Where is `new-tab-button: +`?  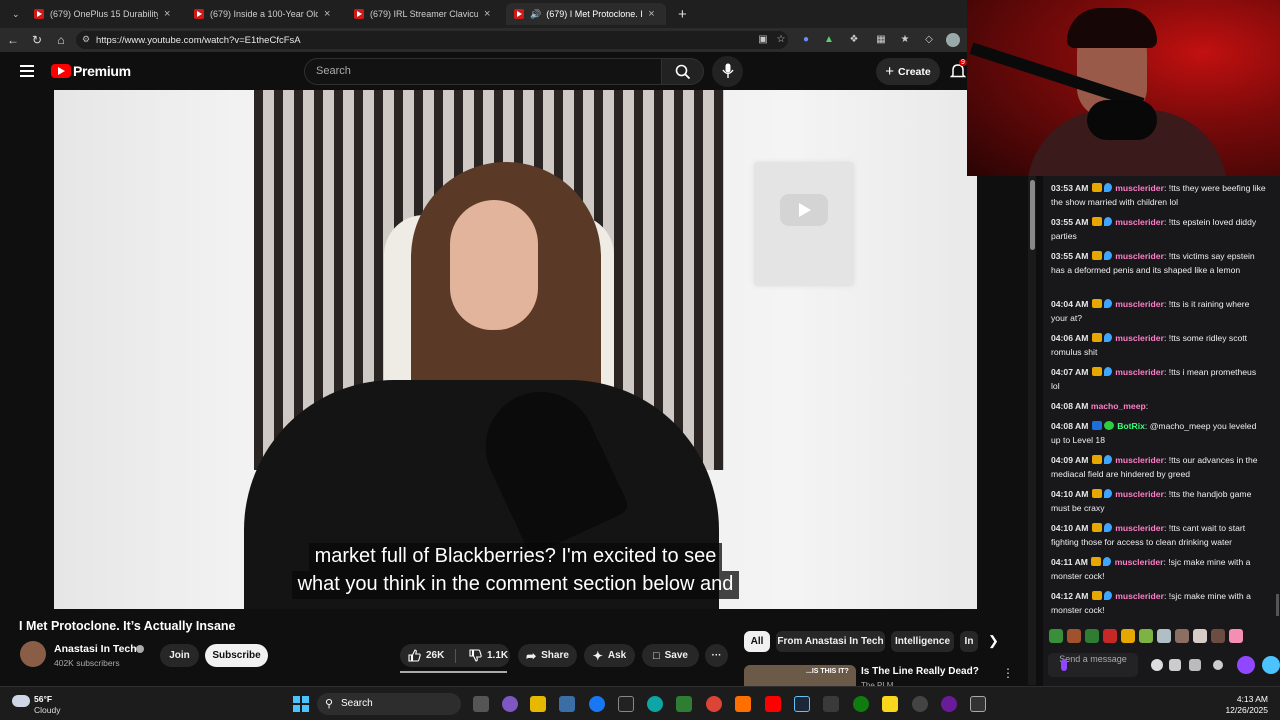 new-tab-button: + is located at coordinates (680, 14).